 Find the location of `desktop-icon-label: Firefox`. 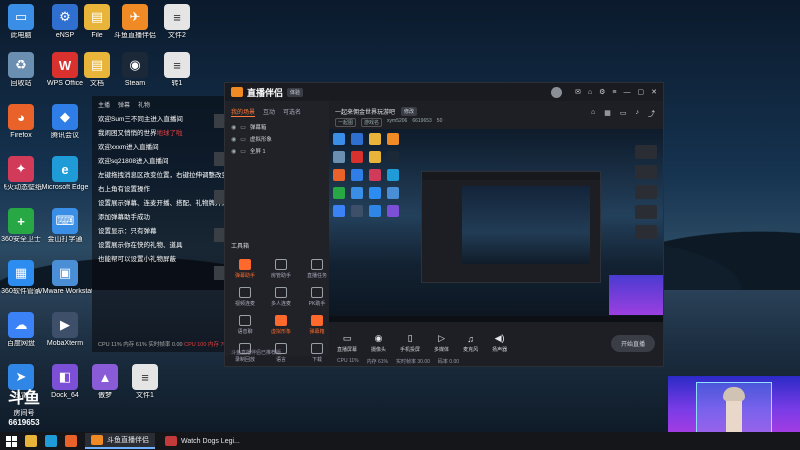

desktop-icon-label: Firefox is located at coordinates (21, 135).